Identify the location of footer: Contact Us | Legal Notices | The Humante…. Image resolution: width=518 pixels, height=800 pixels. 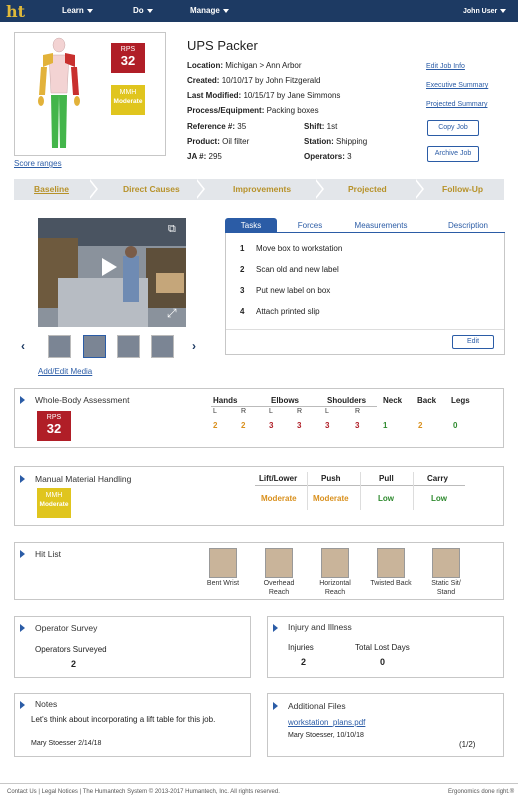
(259, 791).